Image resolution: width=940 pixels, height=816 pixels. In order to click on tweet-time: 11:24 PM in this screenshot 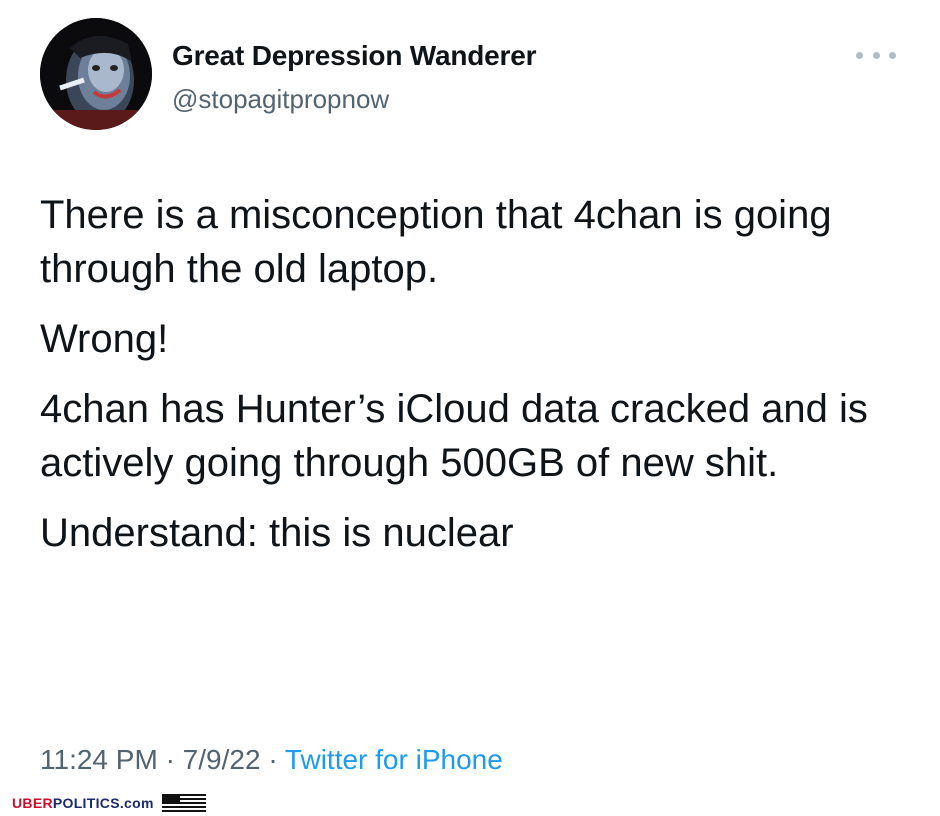, I will do `click(99, 759)`.